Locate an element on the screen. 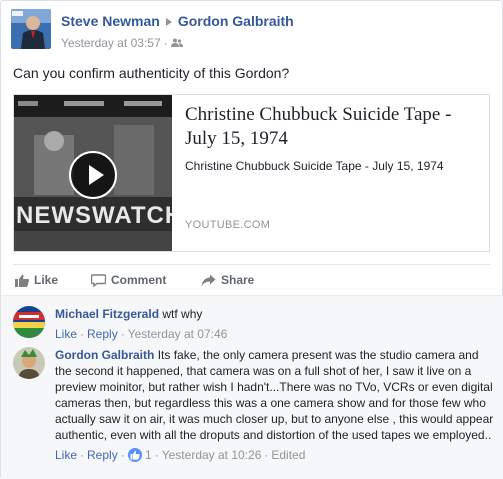  comment-actions: Like · Reply · 1 · Yesterday at 10:26 · Edited is located at coordinates (275, 455).